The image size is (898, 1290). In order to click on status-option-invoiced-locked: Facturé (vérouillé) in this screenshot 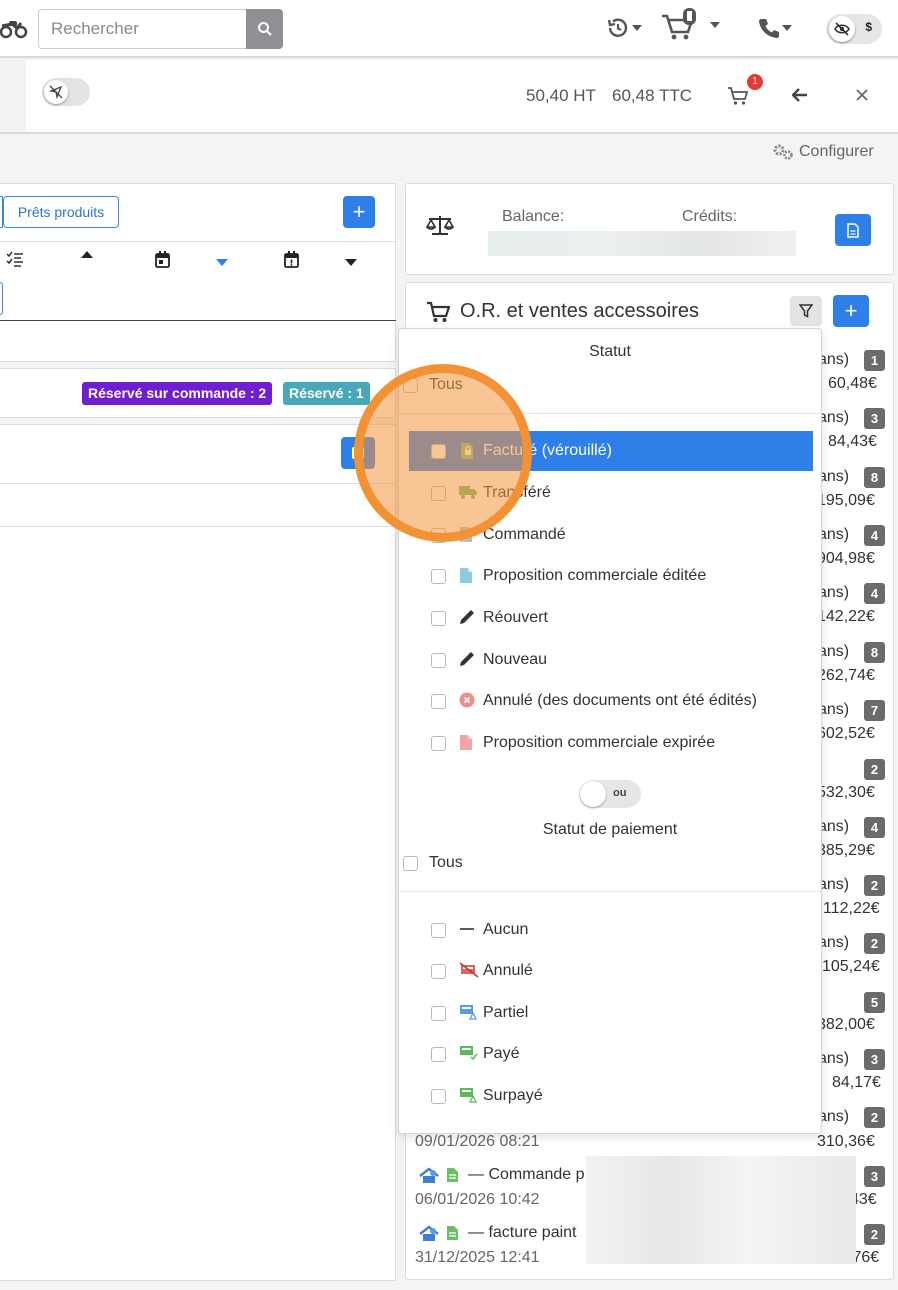, I will do `click(611, 451)`.